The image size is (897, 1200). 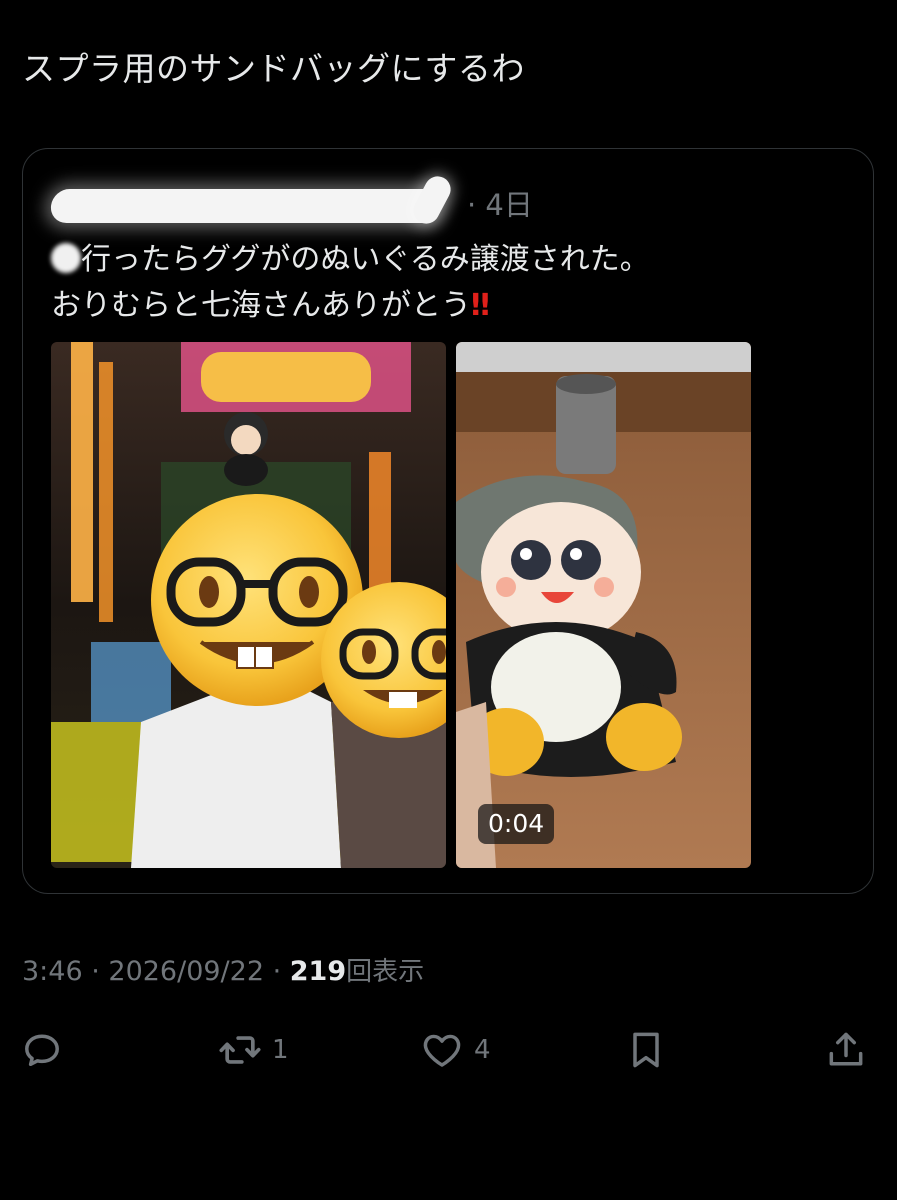 I want to click on quoted-post-line-2-text: おりむらと七海さんありがとう, so click(x=261, y=305).